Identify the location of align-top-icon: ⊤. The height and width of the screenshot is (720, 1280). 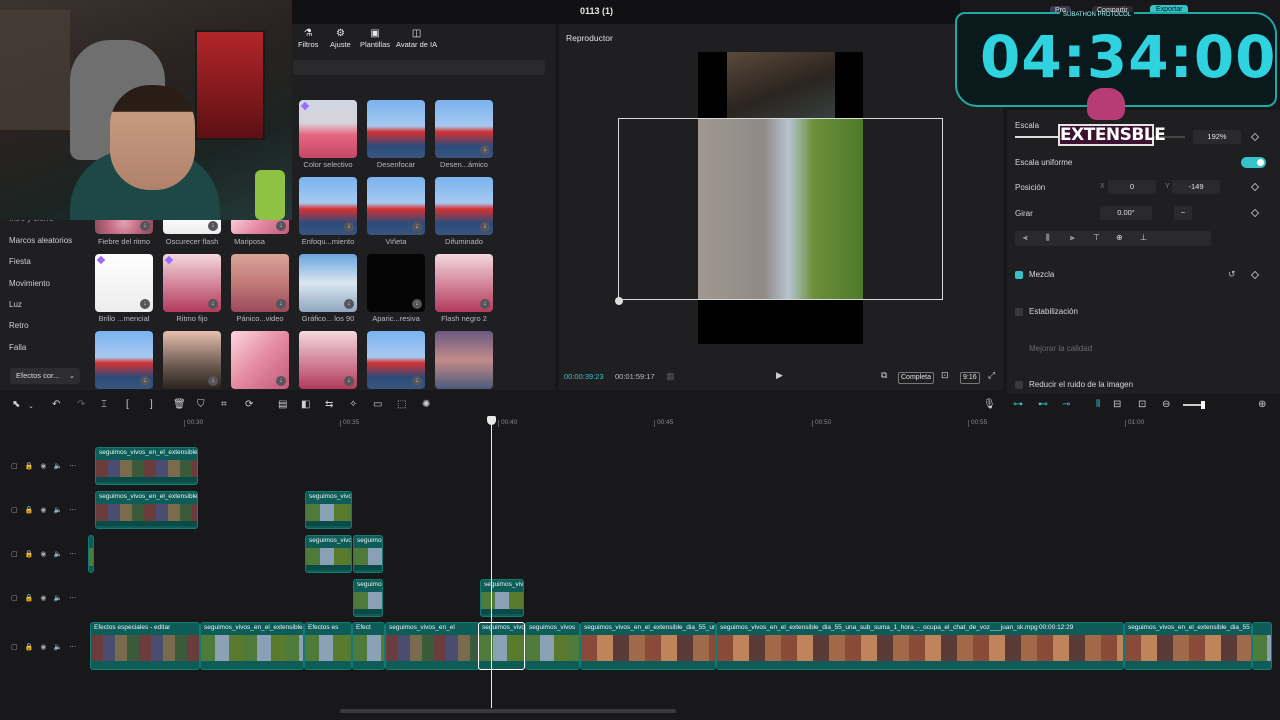
(1096, 237).